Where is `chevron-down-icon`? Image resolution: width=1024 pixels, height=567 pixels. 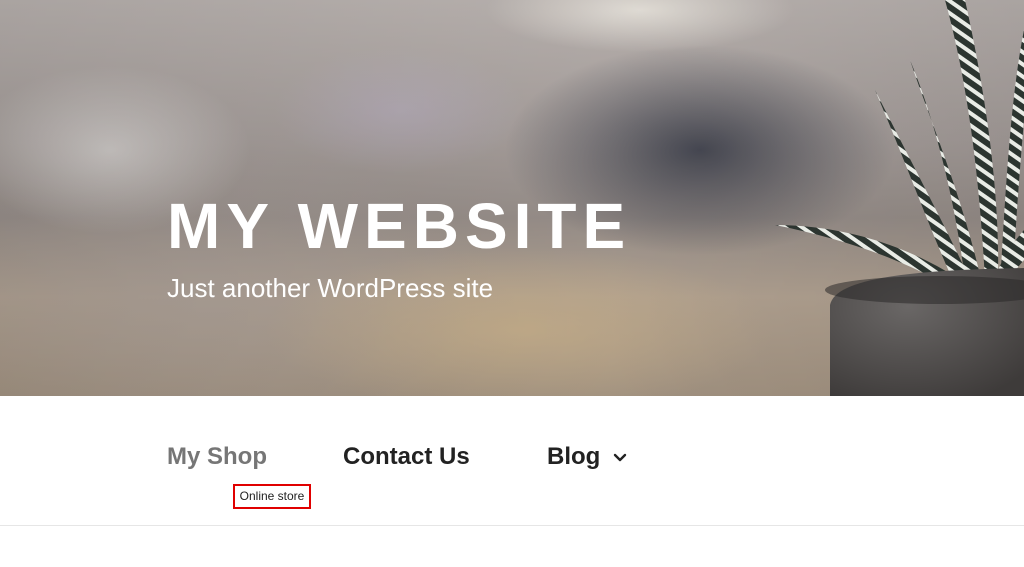 chevron-down-icon is located at coordinates (620, 457).